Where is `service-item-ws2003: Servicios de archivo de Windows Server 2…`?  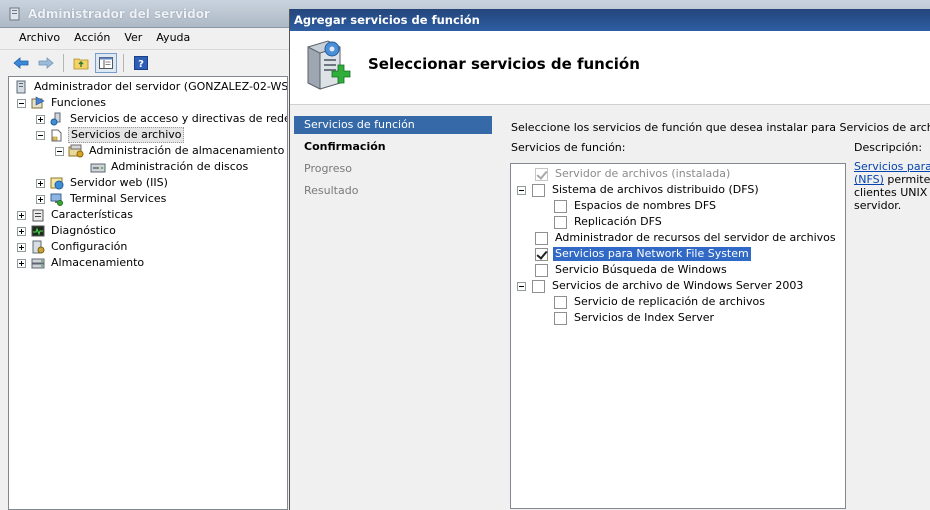
service-item-ws2003: Servicios de archivo de Windows Server 2… is located at coordinates (661, 286).